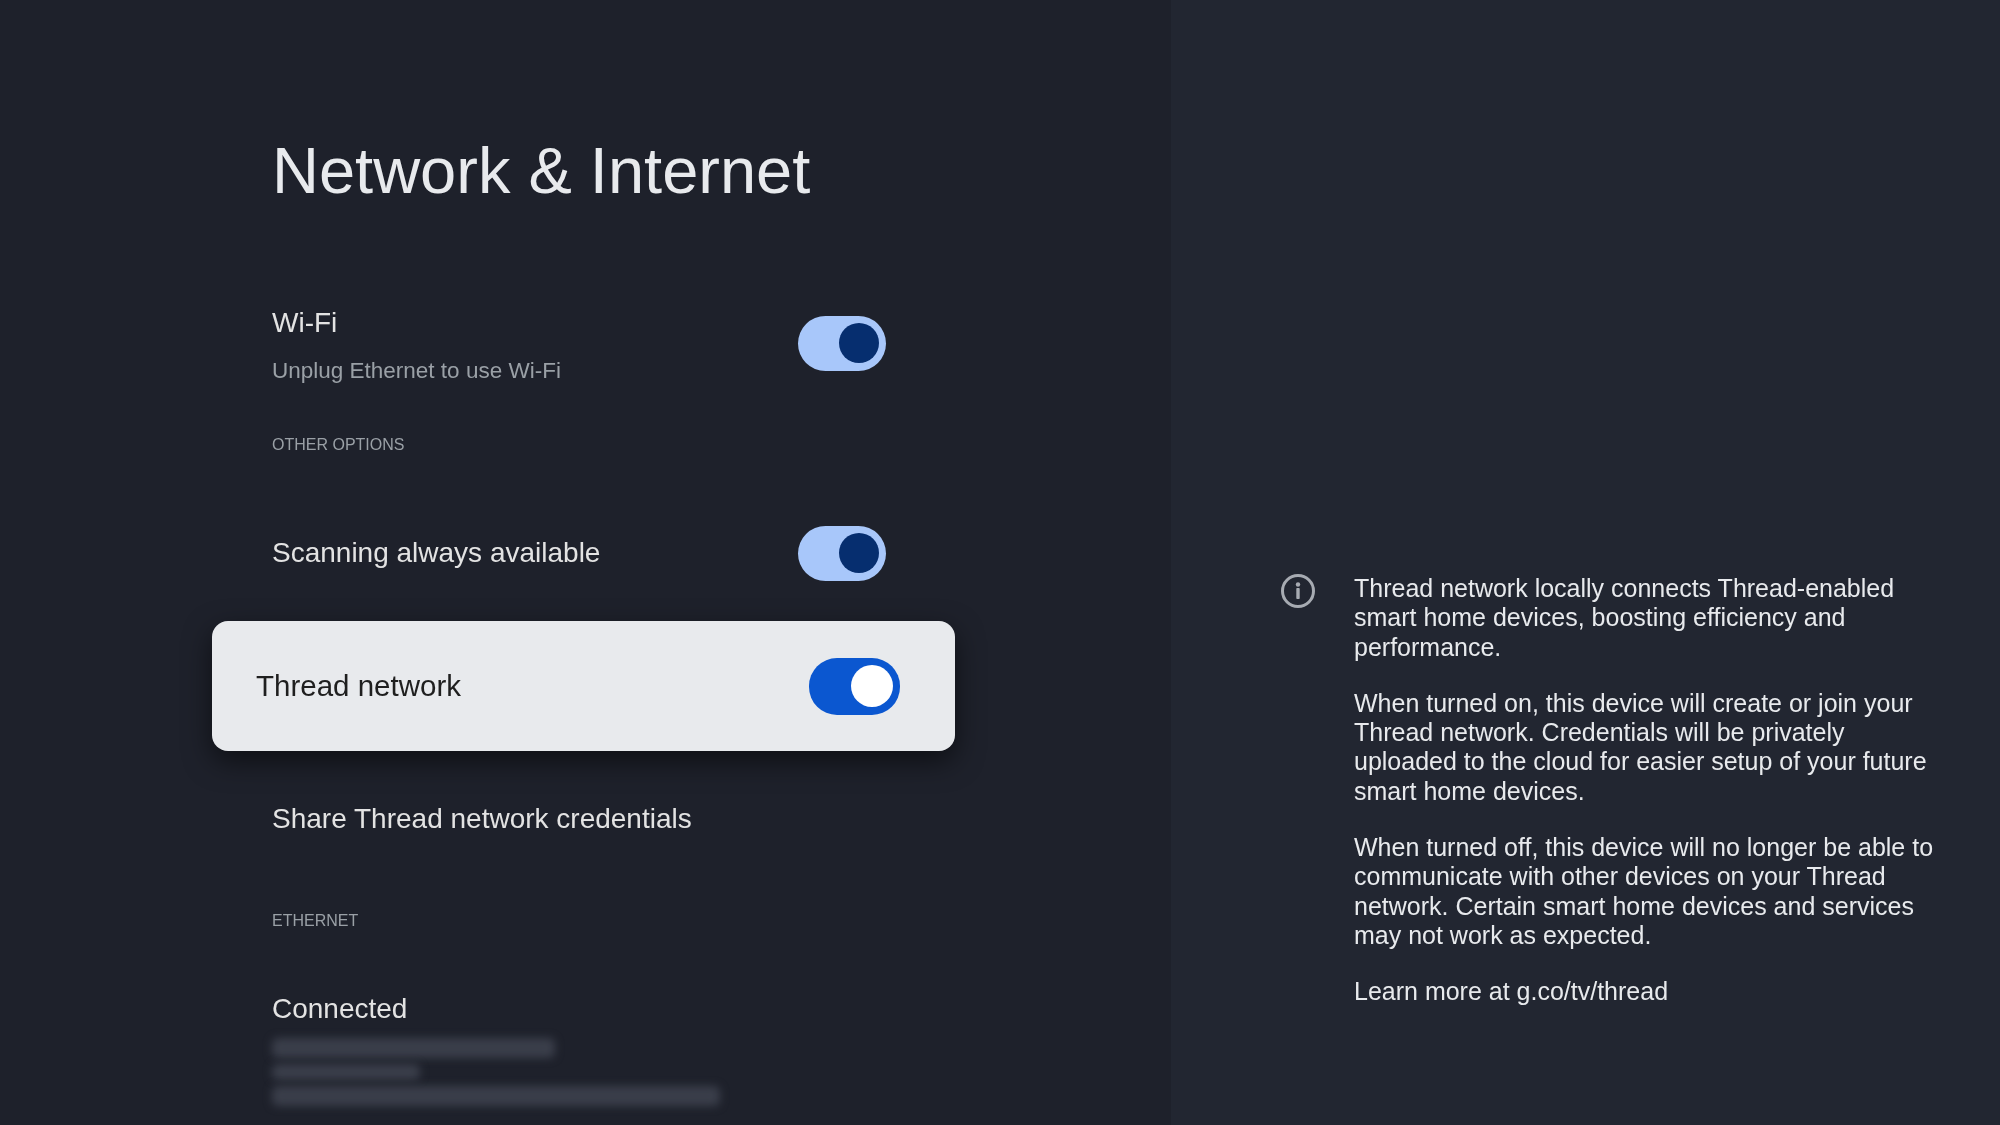  What do you see at coordinates (583, 1039) in the screenshot?
I see `settings-item: Connected` at bounding box center [583, 1039].